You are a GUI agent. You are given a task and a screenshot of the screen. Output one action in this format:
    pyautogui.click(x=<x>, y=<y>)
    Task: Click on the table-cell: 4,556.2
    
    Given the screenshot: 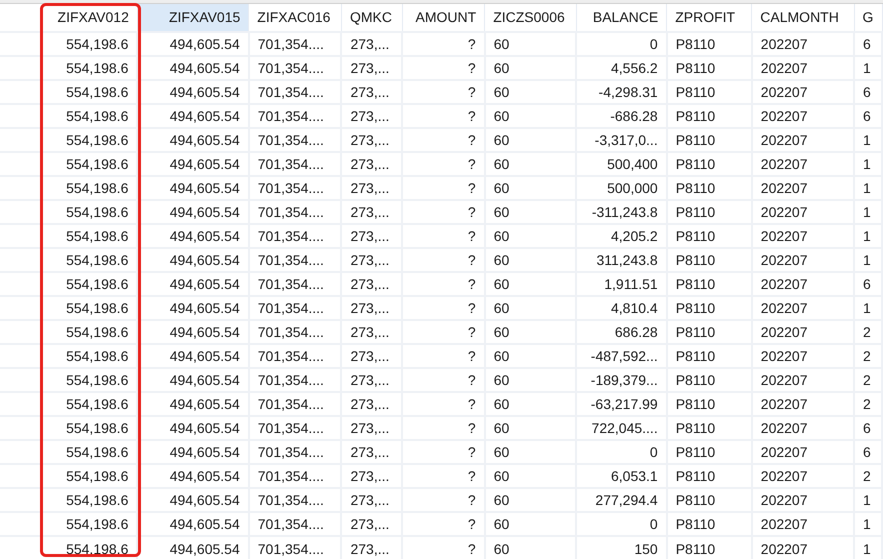 What is the action you would take?
    pyautogui.click(x=621, y=68)
    